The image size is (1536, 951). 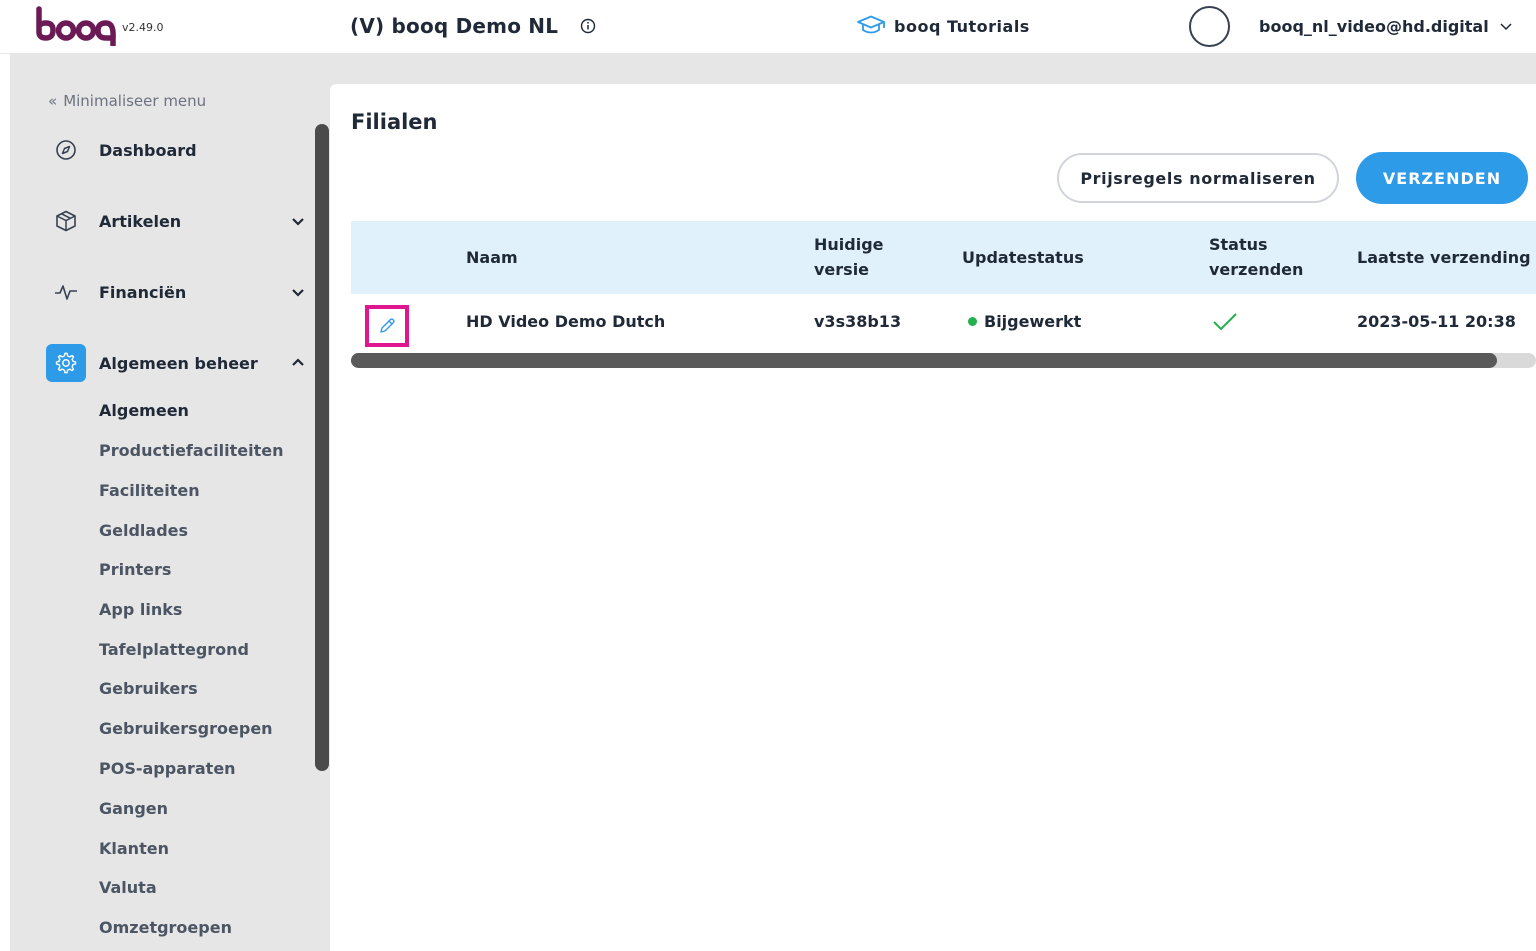 What do you see at coordinates (842, 269) in the screenshot?
I see `column-header-line: versie` at bounding box center [842, 269].